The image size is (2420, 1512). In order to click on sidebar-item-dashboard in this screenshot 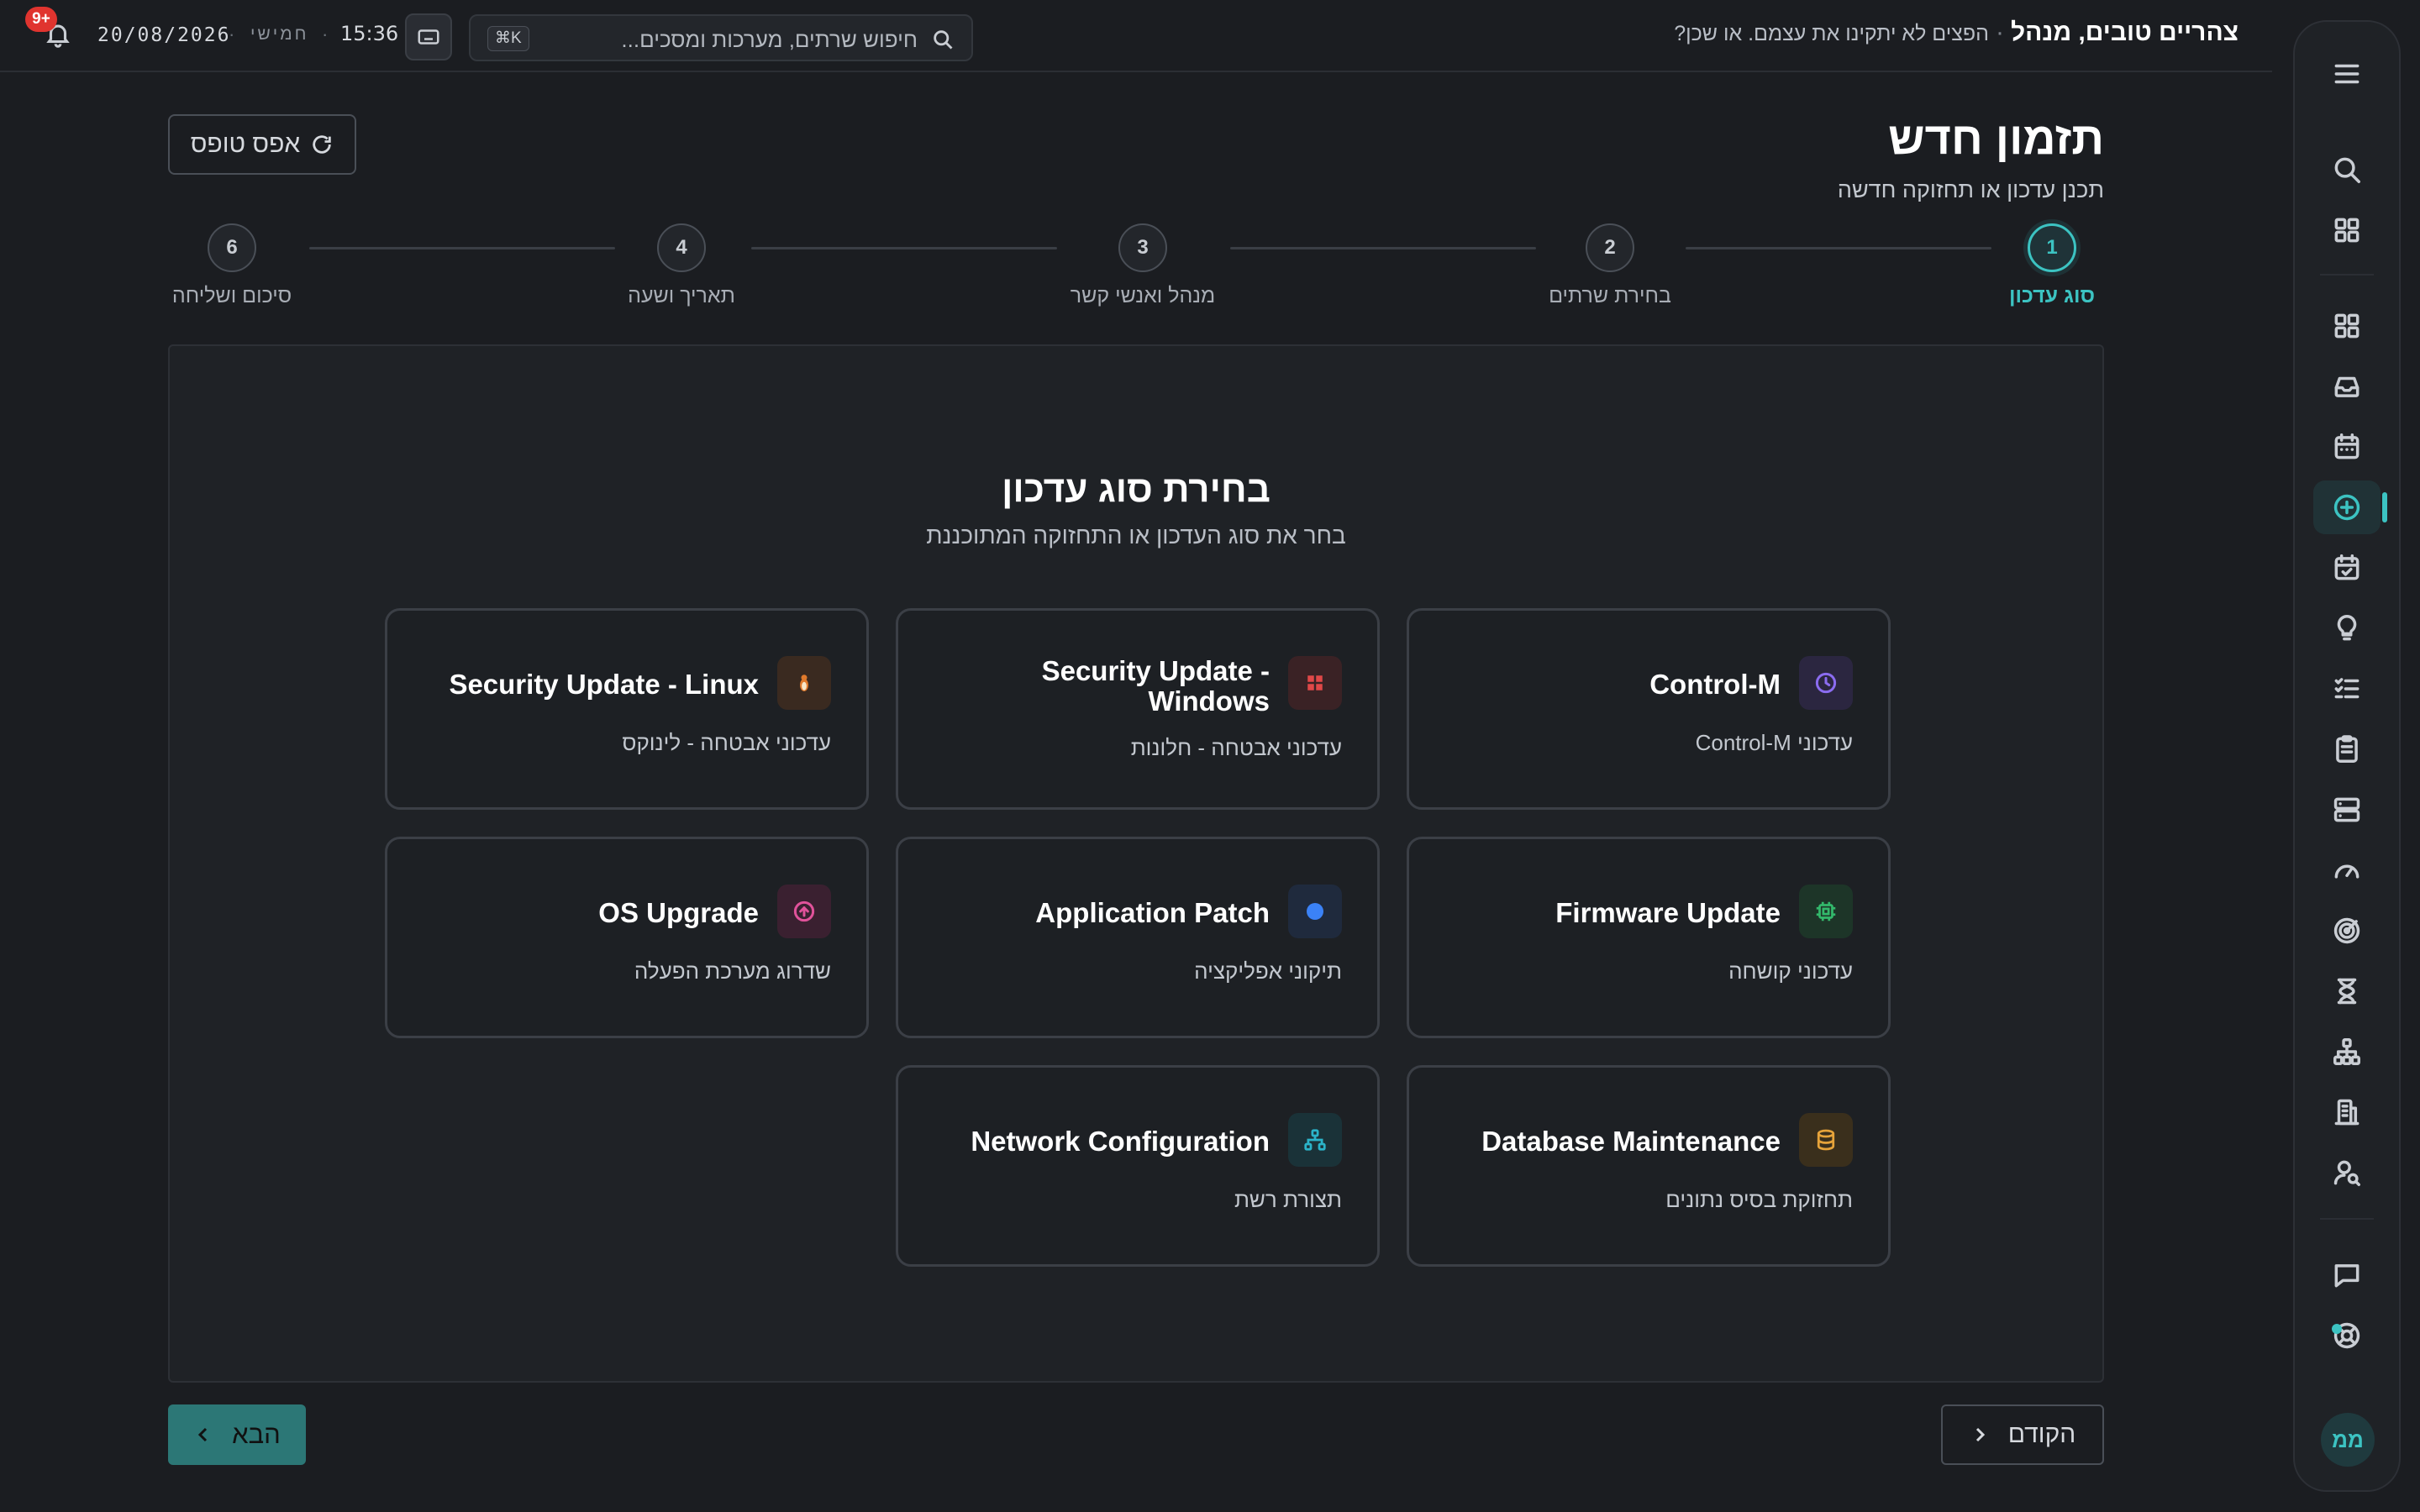, I will do `click(2347, 326)`.